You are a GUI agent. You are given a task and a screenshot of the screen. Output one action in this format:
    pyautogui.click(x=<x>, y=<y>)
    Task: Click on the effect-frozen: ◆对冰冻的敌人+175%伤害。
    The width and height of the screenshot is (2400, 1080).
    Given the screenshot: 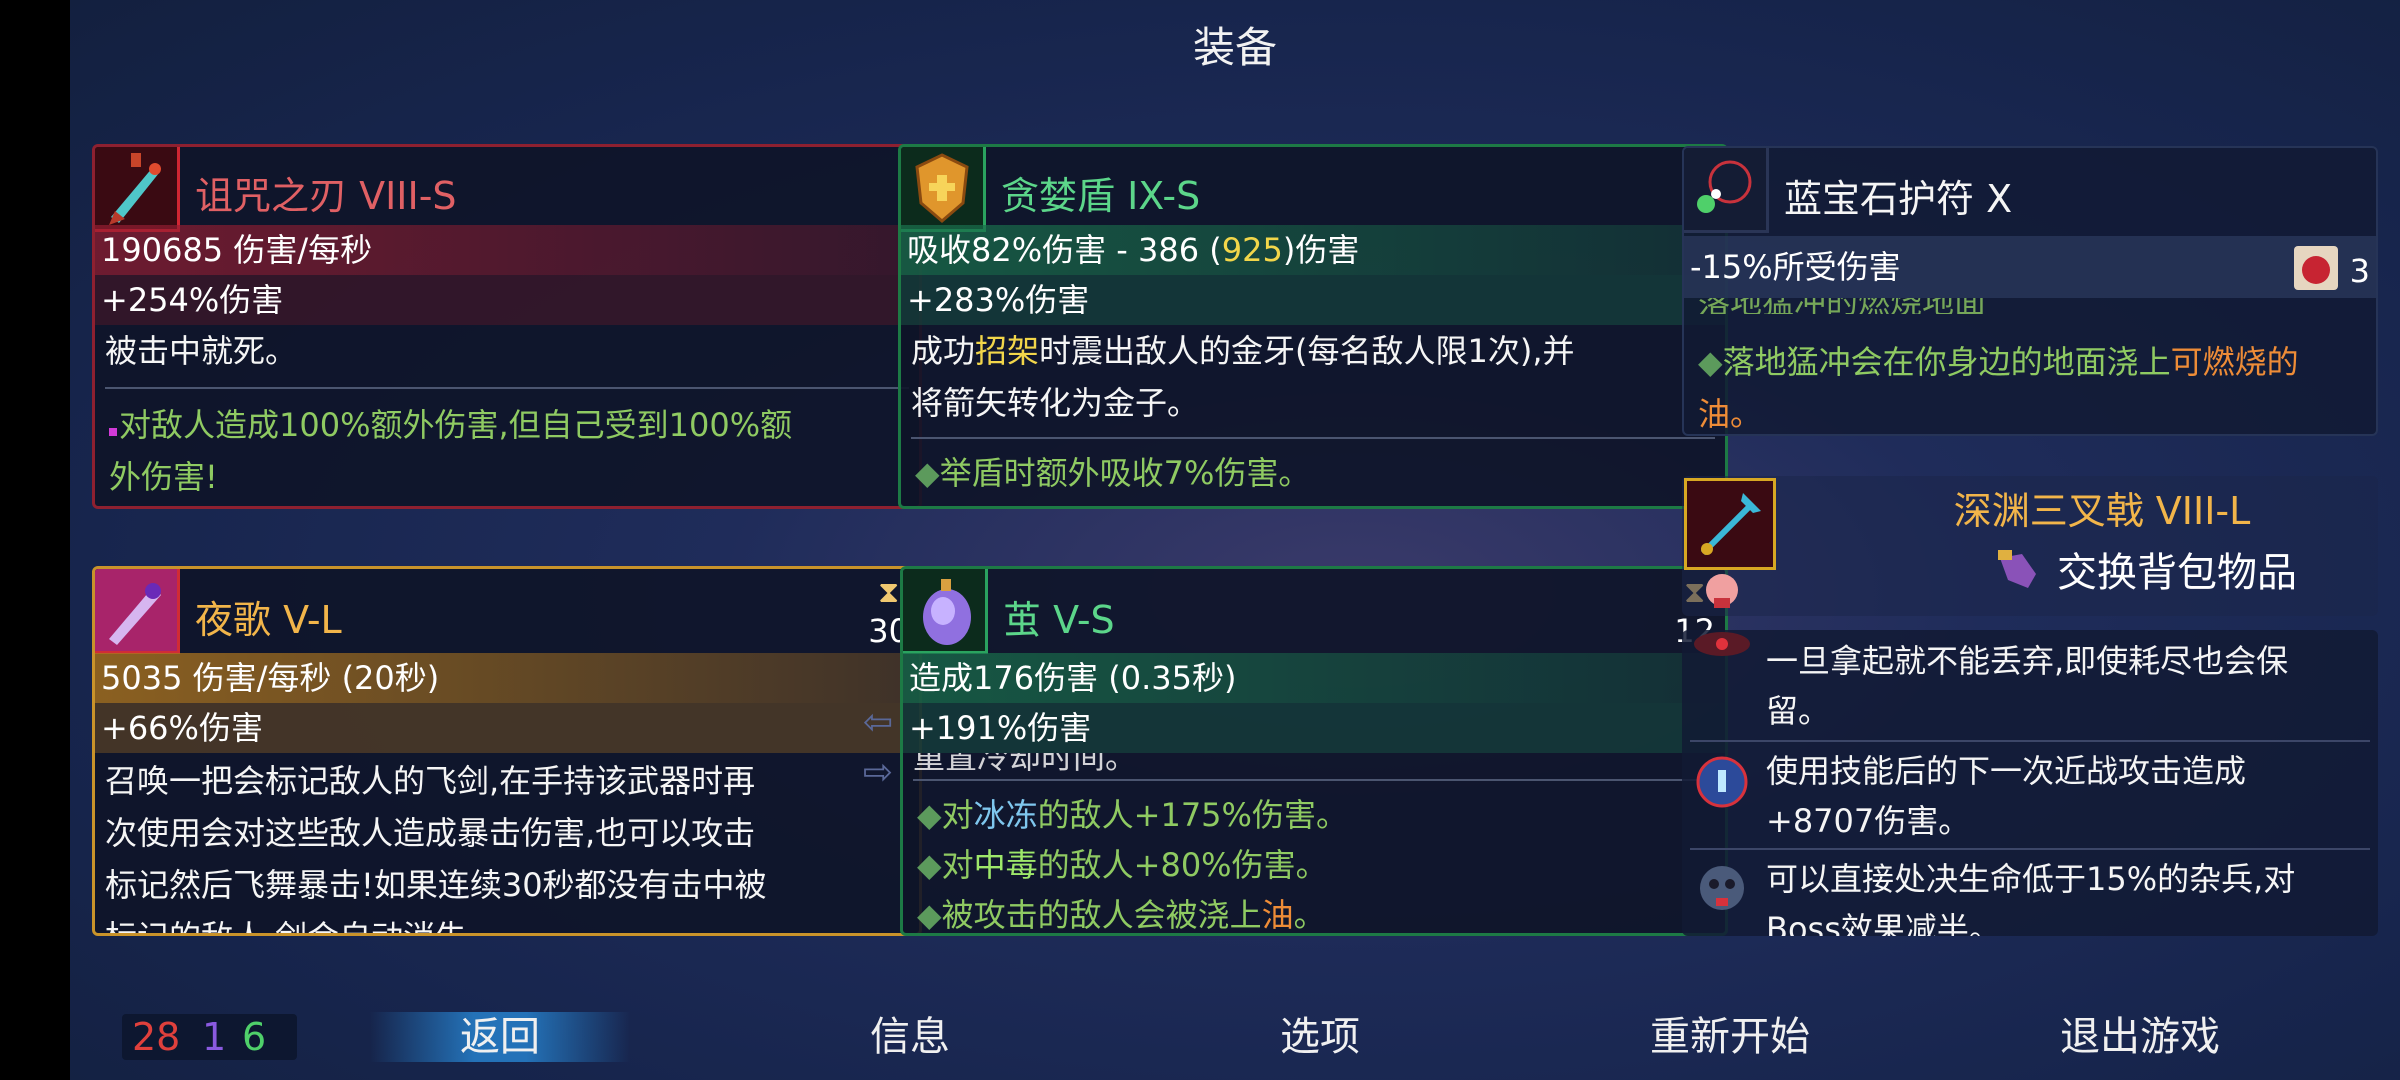 What is the action you would take?
    pyautogui.click(x=1132, y=815)
    